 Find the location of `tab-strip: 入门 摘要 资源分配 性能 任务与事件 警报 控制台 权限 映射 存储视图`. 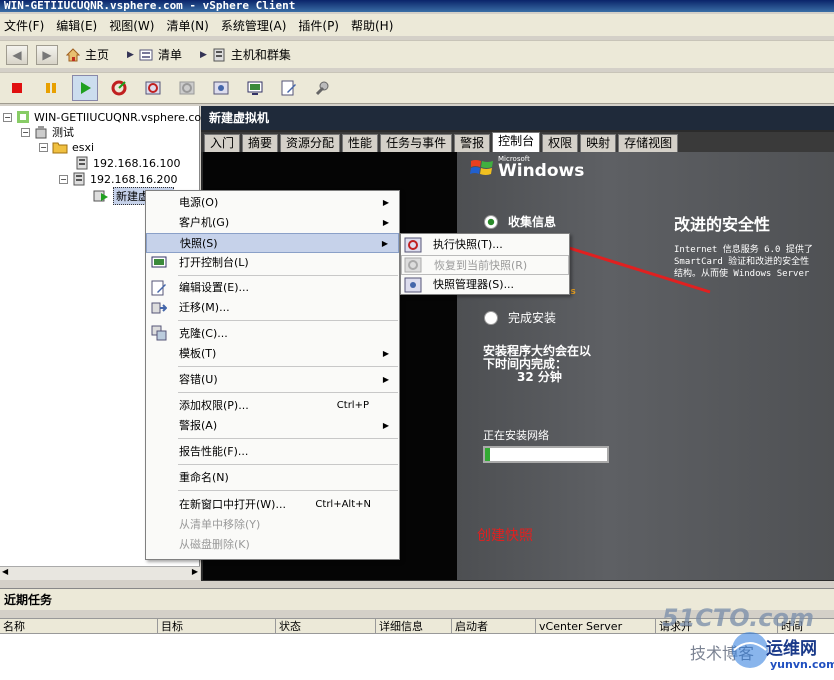

tab-strip: 入门 摘要 资源分配 性能 任务与事件 警报 控制台 权限 映射 存储视图 is located at coordinates (517, 142).